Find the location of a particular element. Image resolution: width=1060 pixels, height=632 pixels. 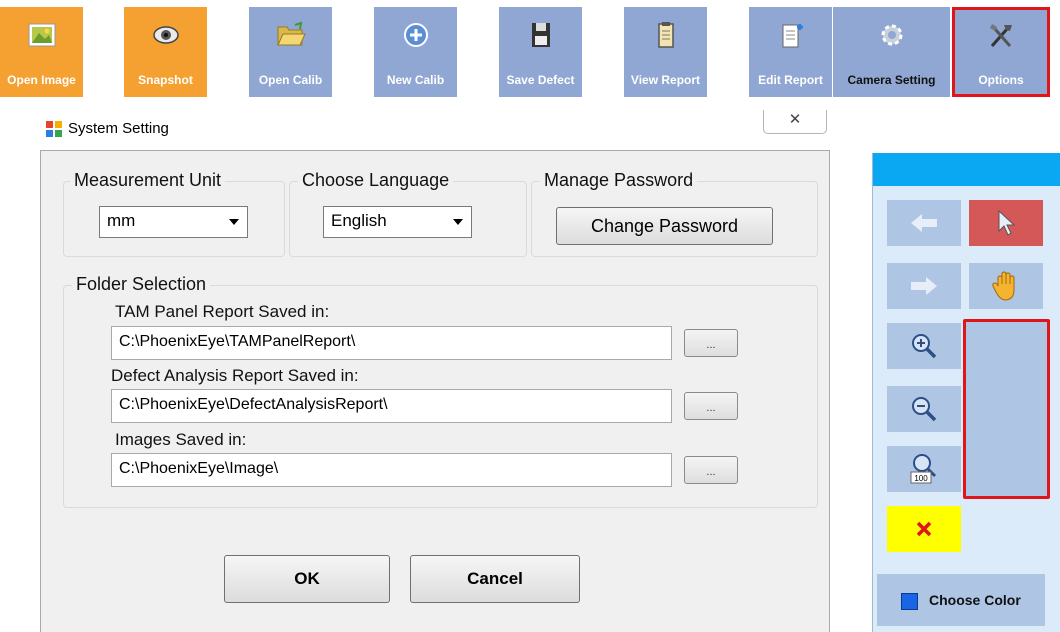

plus-circle-icon is located at coordinates (415, 35).